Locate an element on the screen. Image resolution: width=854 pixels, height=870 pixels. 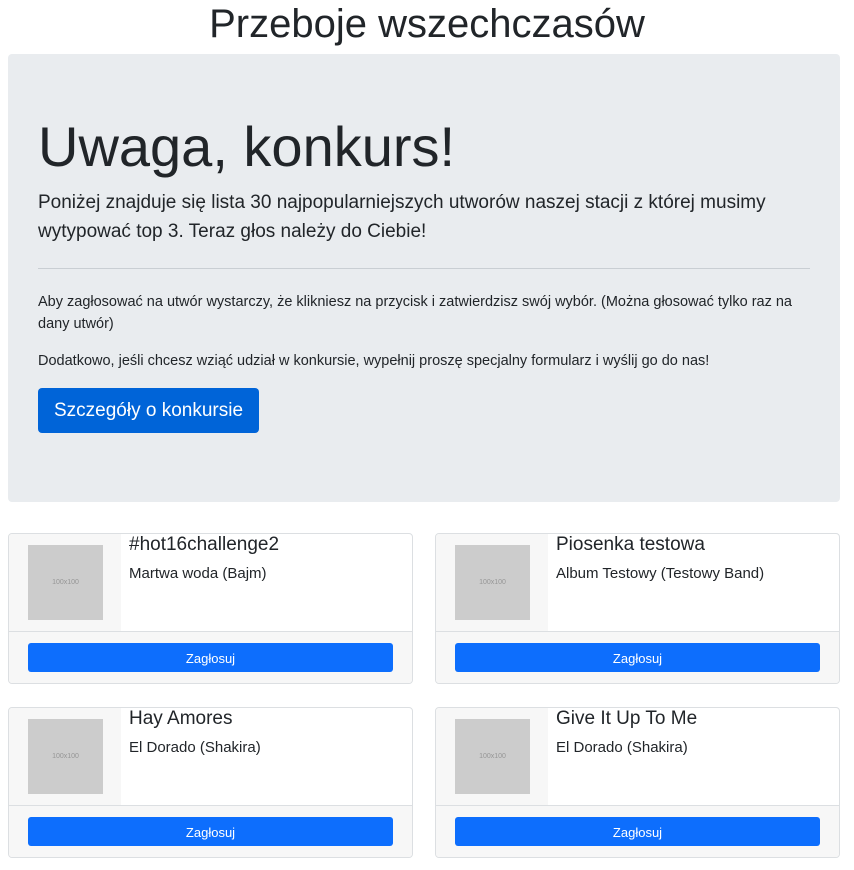
song-title: Give It Up To Me is located at coordinates (627, 718).